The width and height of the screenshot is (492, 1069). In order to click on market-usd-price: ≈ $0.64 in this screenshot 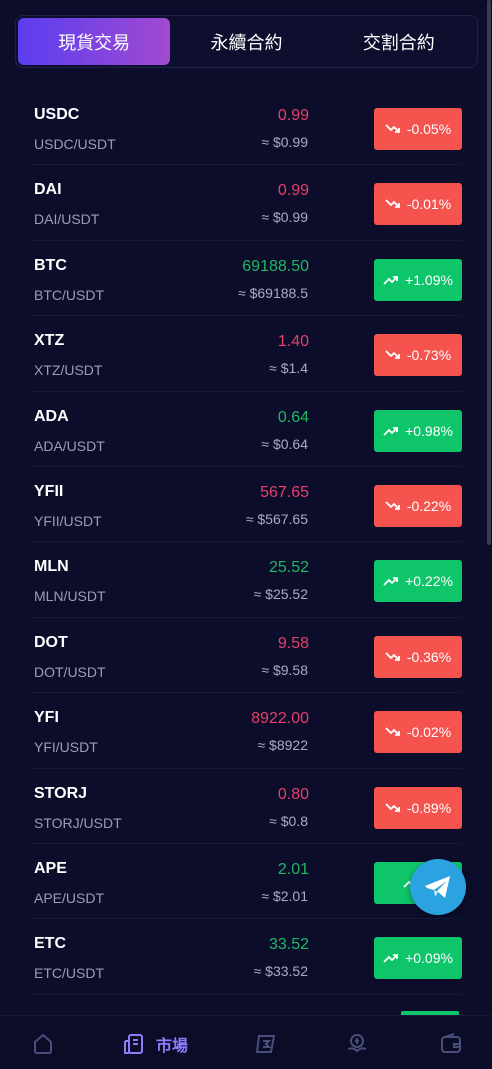, I will do `click(284, 443)`.